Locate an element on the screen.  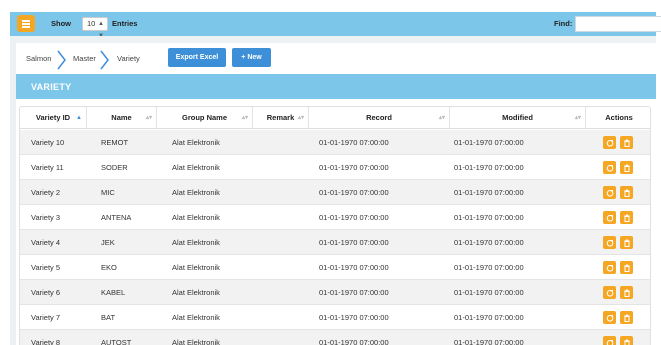
column-header-label: Variety ID is located at coordinates (53, 117).